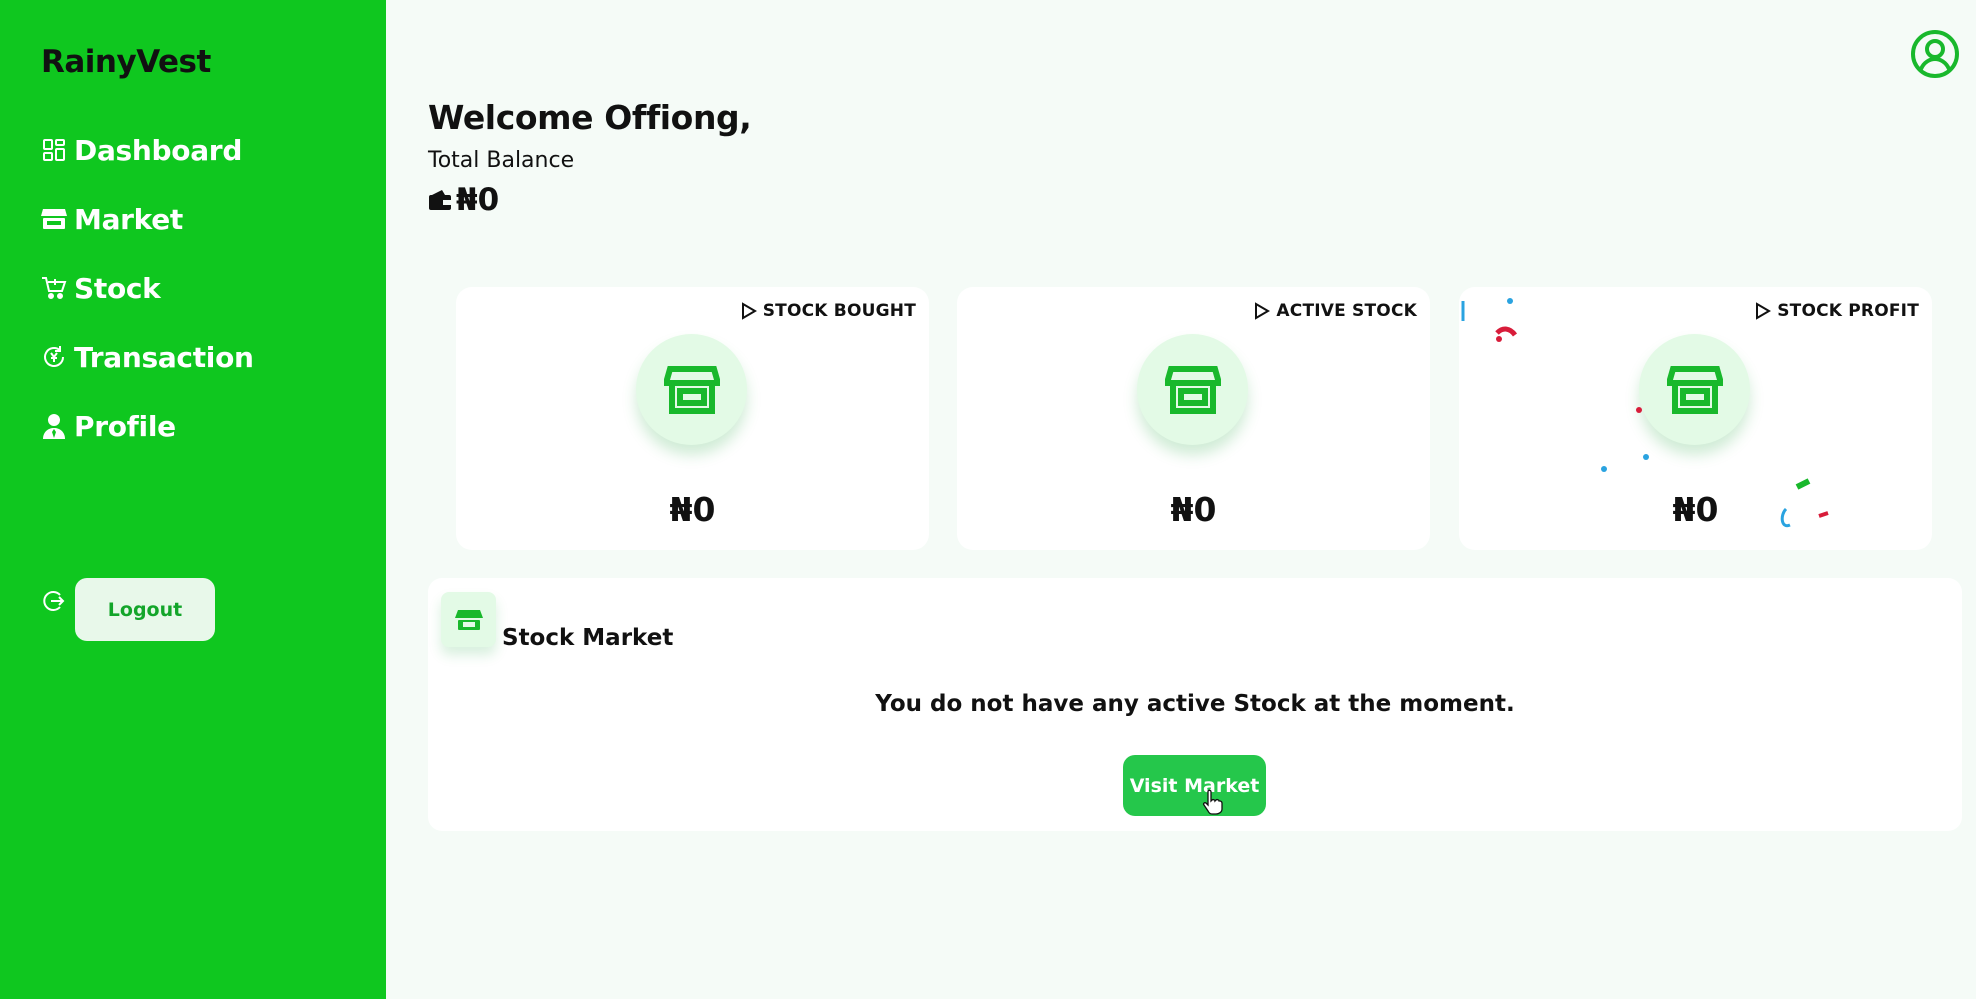 Image resolution: width=1976 pixels, height=999 pixels. I want to click on stock-bought-card: STOCK BOUGHT ₦0, so click(692, 418).